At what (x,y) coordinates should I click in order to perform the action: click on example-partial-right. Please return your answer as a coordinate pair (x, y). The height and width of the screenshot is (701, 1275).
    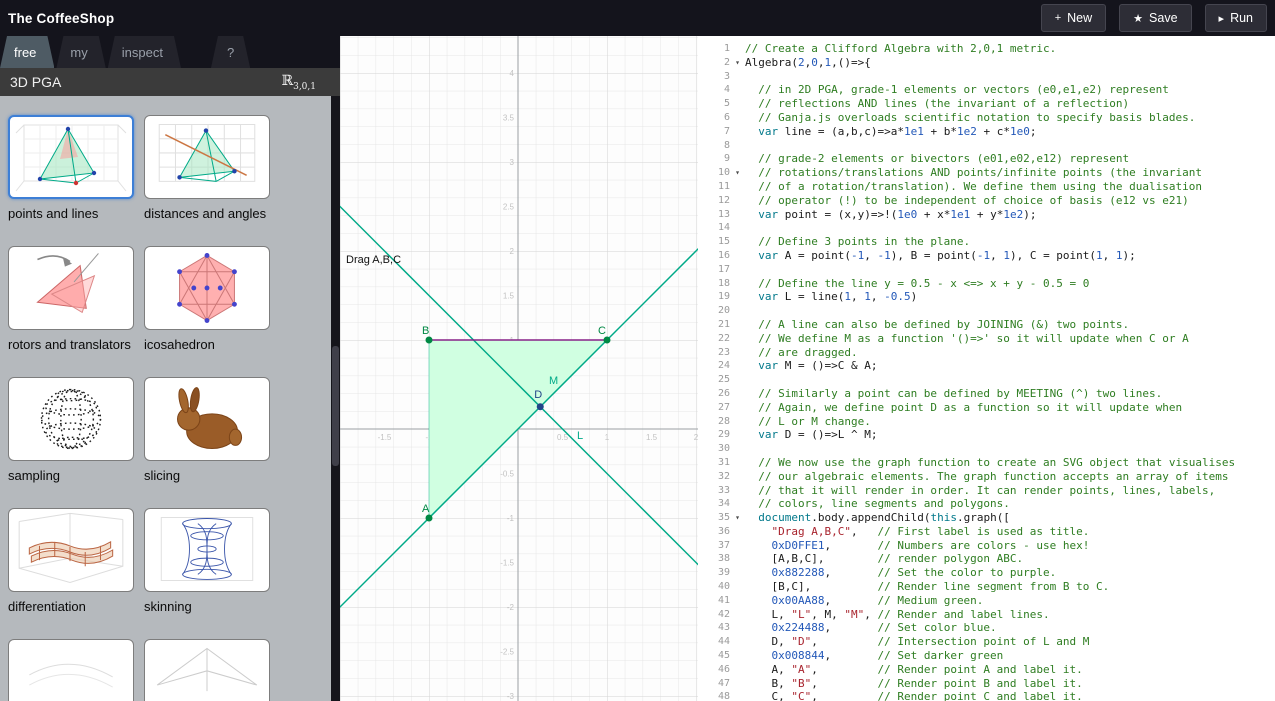
    Looking at the image, I should click on (207, 670).